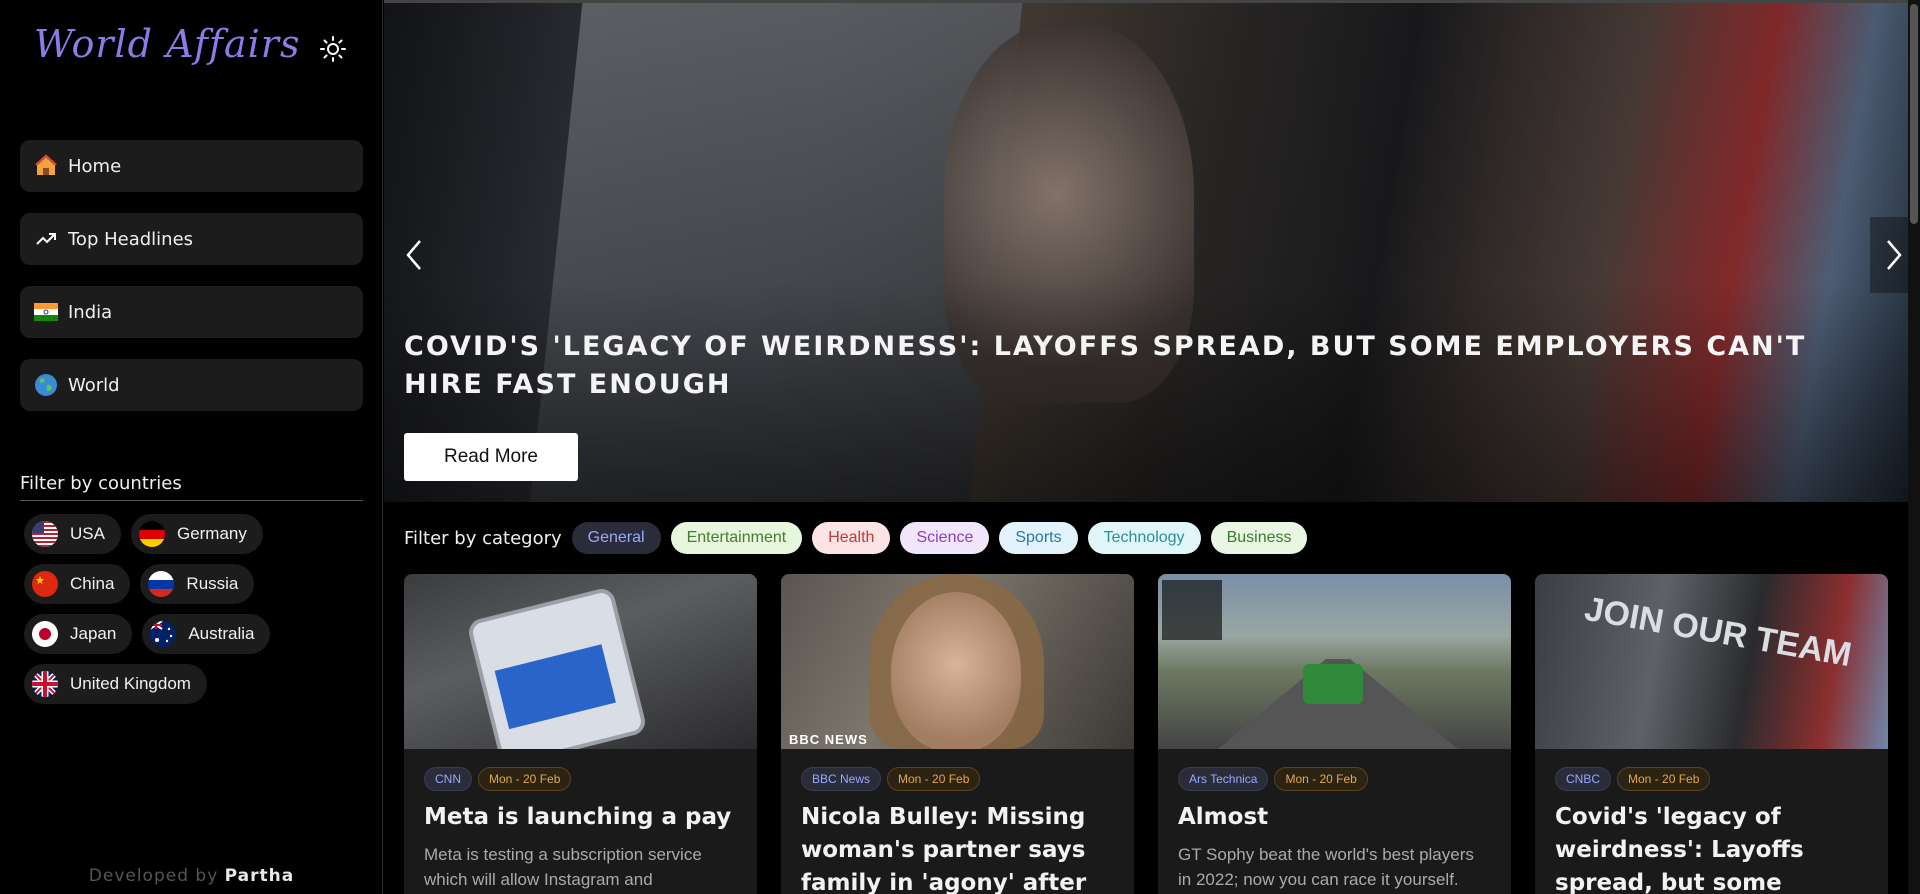 The height and width of the screenshot is (894, 1920). What do you see at coordinates (260, 876) in the screenshot?
I see `developer-name: Partha` at bounding box center [260, 876].